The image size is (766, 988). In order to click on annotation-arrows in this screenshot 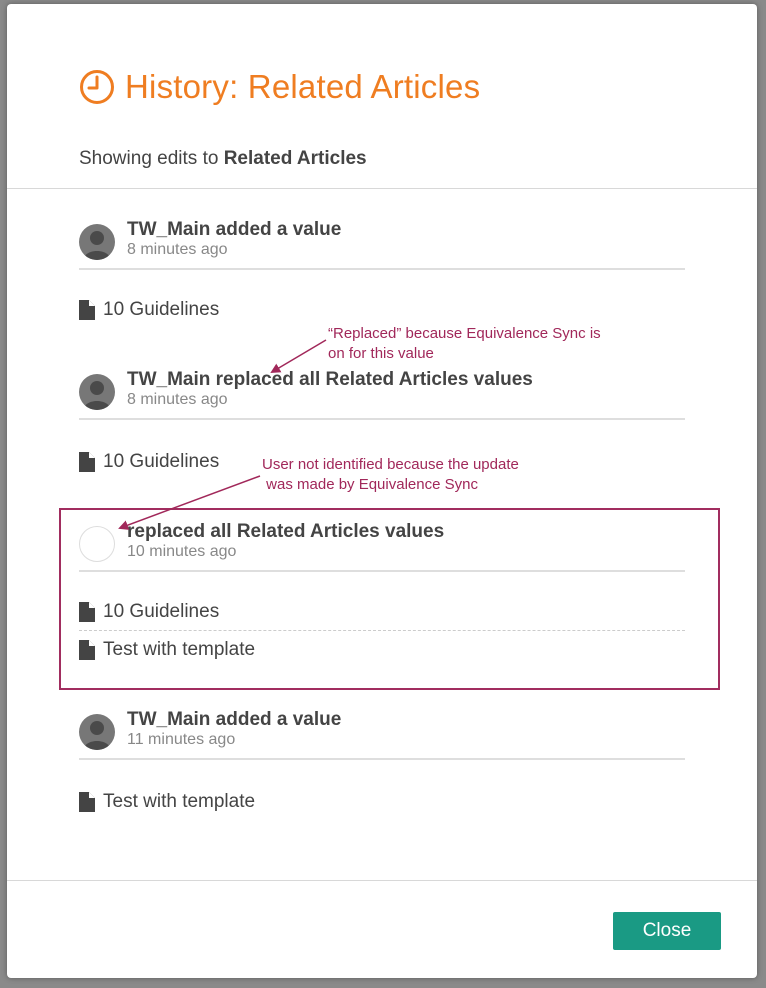, I will do `click(222, 434)`.